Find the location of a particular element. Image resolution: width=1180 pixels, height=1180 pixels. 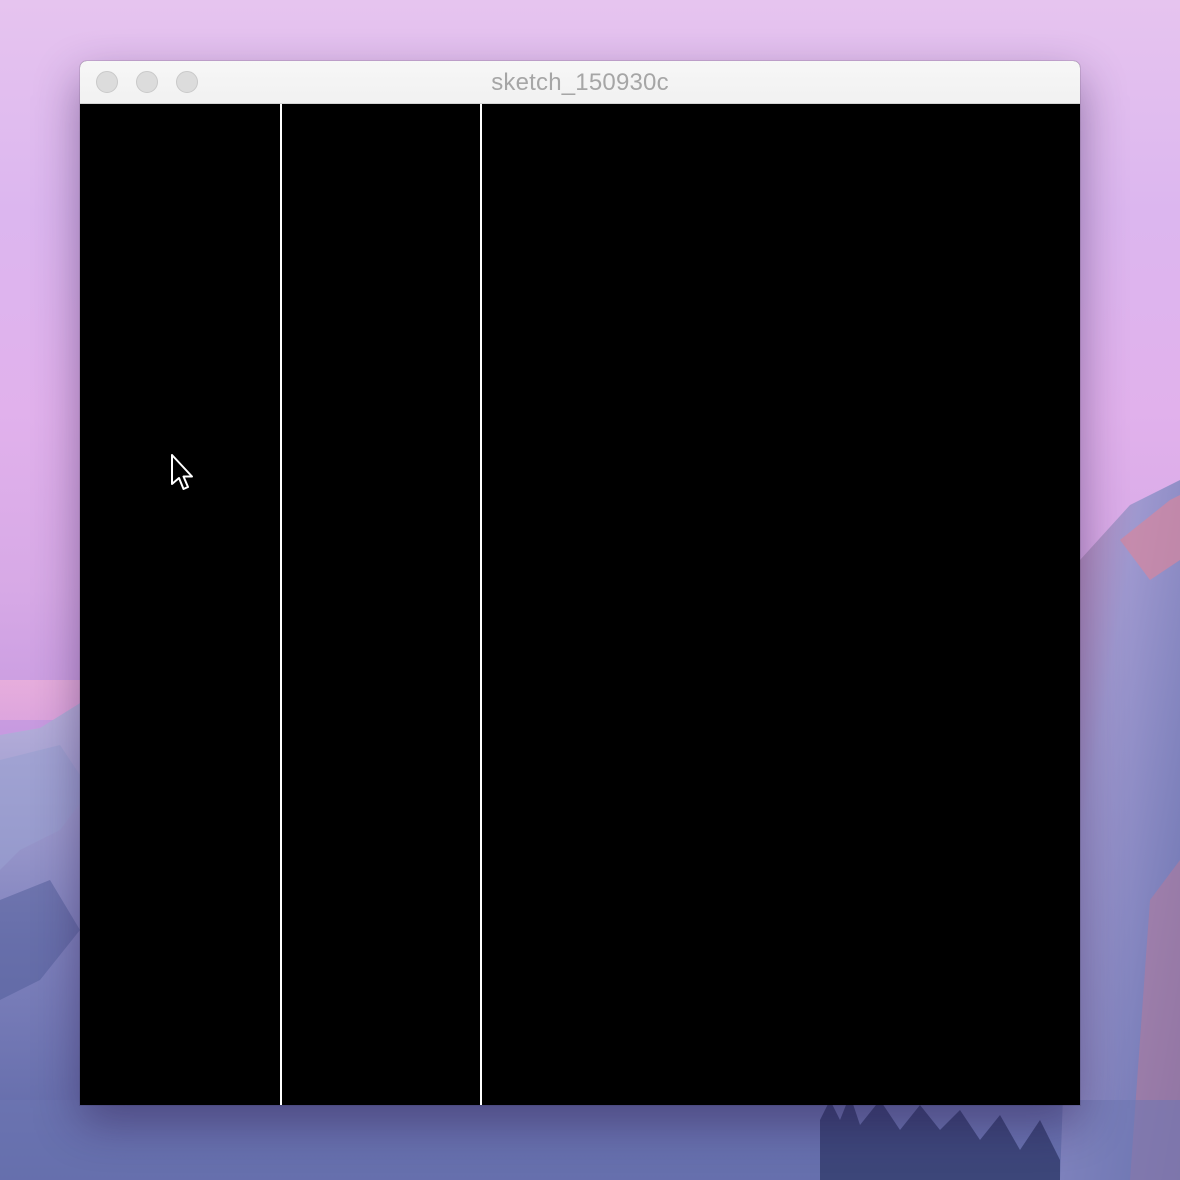

window-title: sketch_150930c is located at coordinates (580, 82).